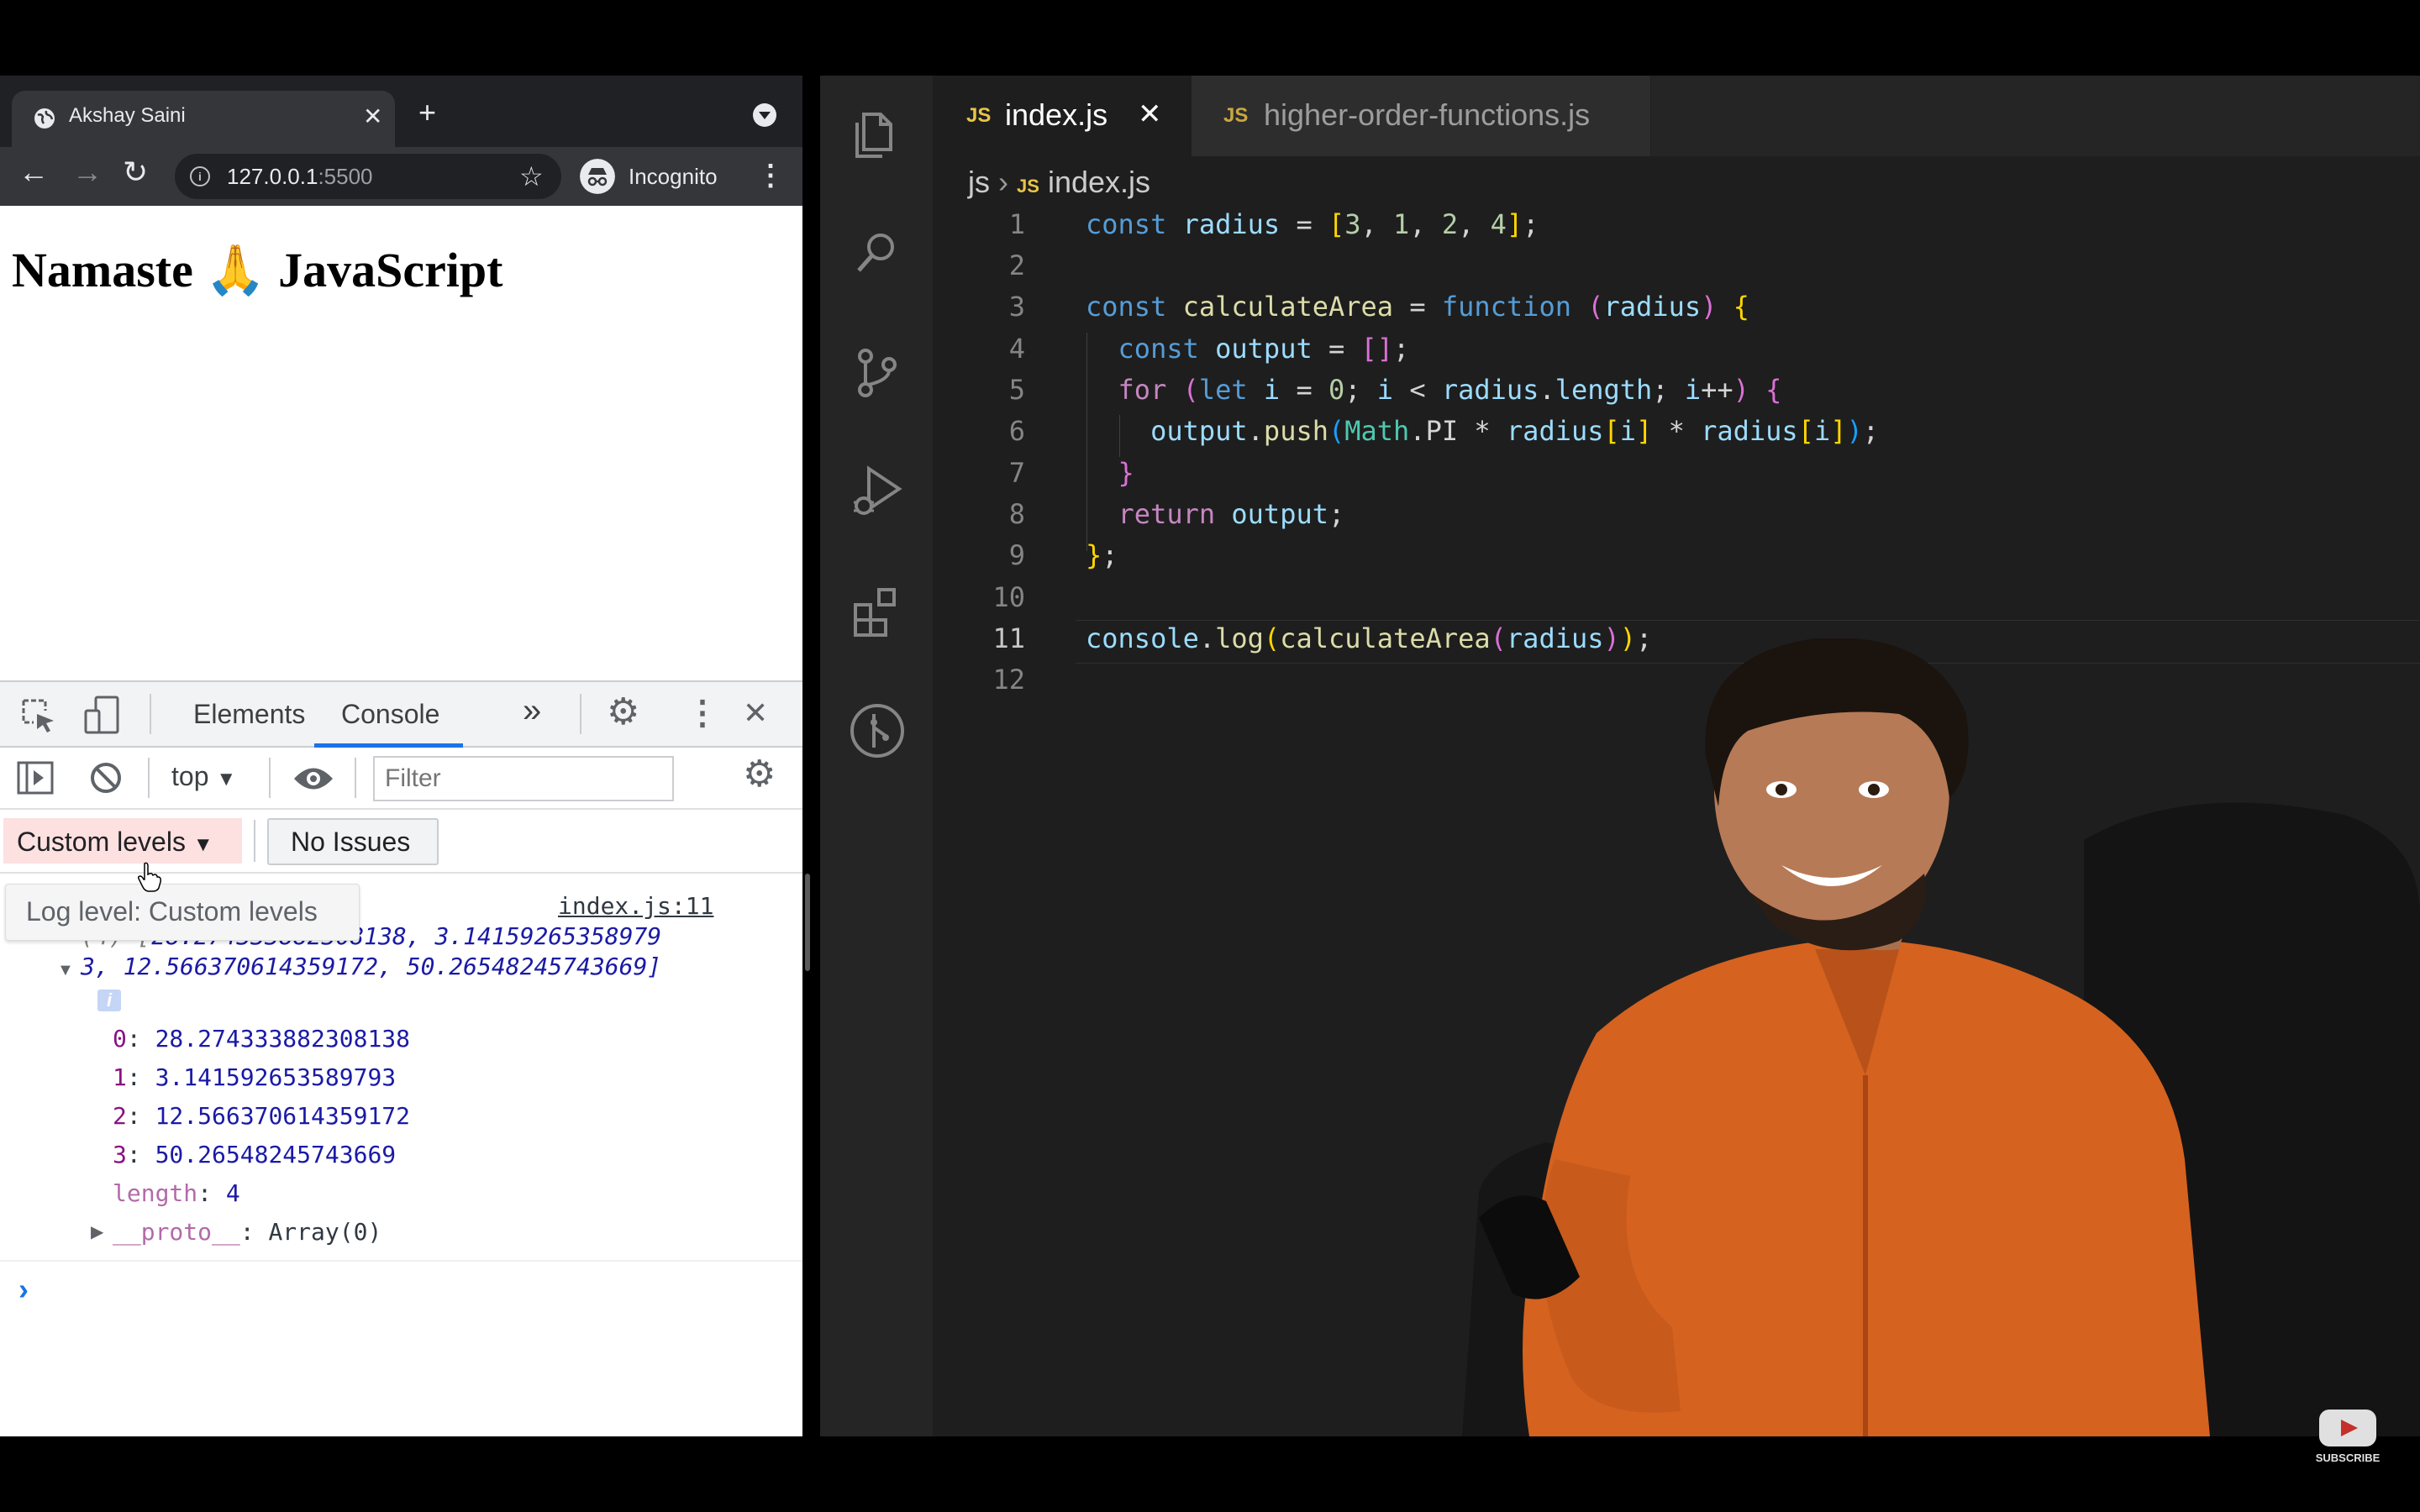 This screenshot has height=1512, width=2420. I want to click on incognito-label: Incognito, so click(673, 176).